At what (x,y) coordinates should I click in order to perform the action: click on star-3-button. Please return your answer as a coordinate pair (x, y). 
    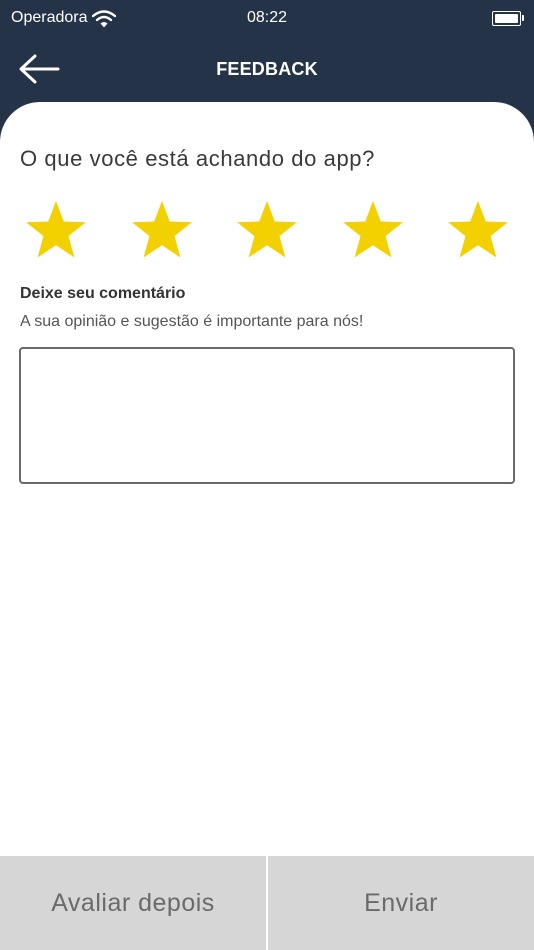
    Looking at the image, I should click on (267, 230).